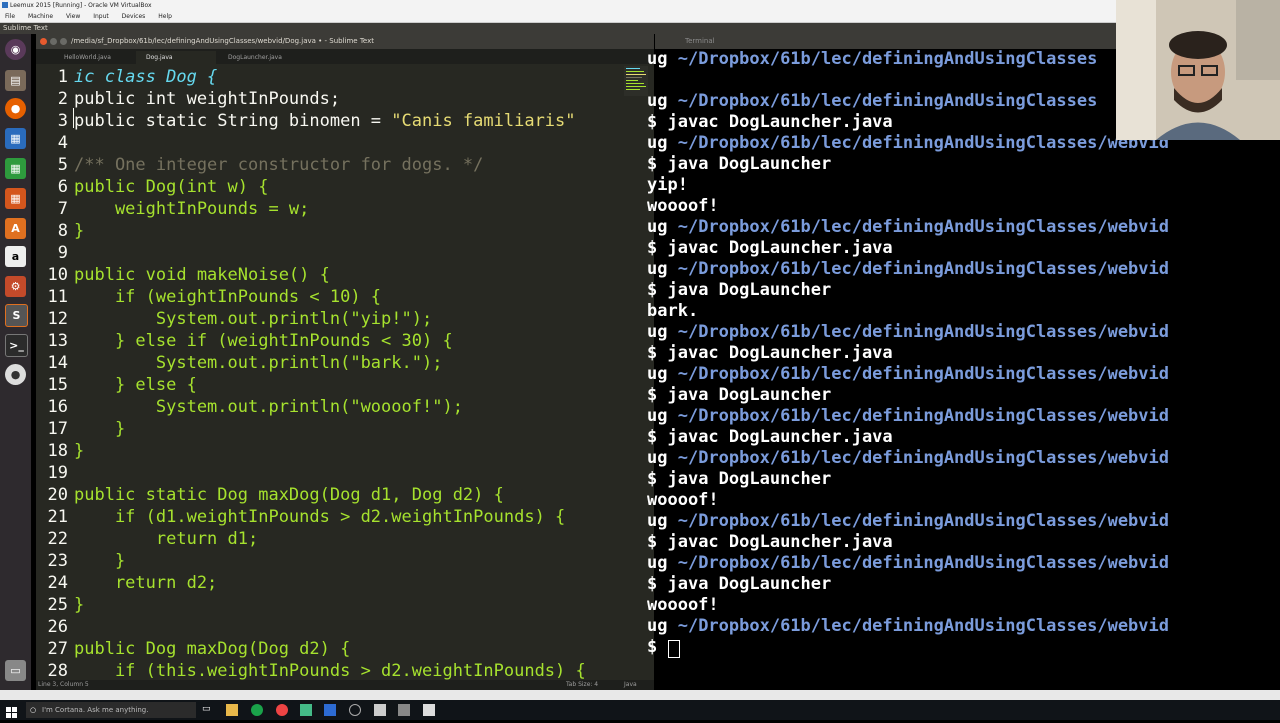 The width and height of the screenshot is (1280, 723). I want to click on line-number: 18, so click(57, 451).